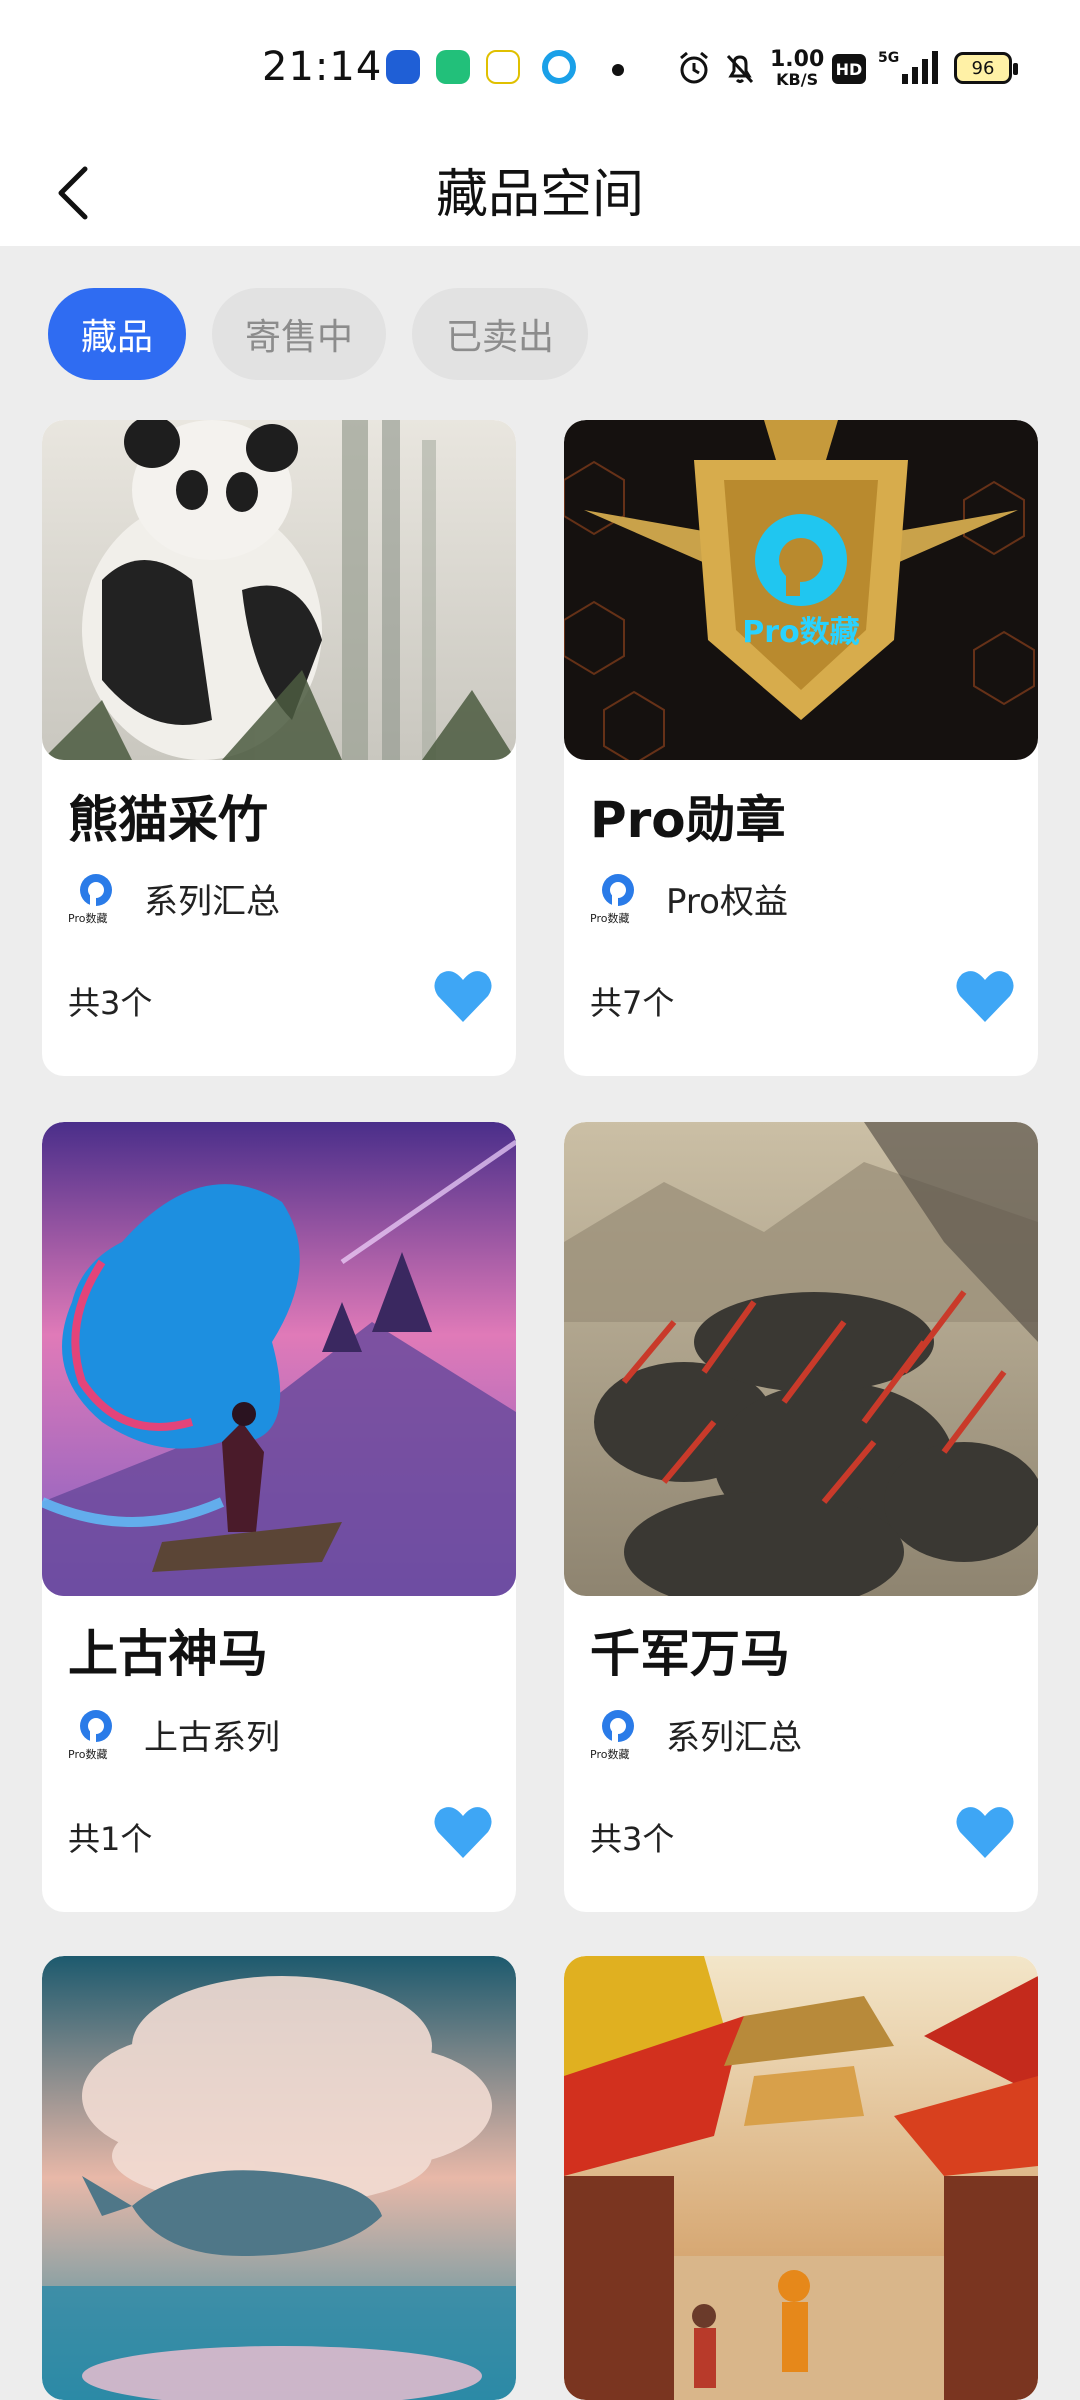 The width and height of the screenshot is (1080, 2400). I want to click on tab-collection: 藏品, so click(117, 334).